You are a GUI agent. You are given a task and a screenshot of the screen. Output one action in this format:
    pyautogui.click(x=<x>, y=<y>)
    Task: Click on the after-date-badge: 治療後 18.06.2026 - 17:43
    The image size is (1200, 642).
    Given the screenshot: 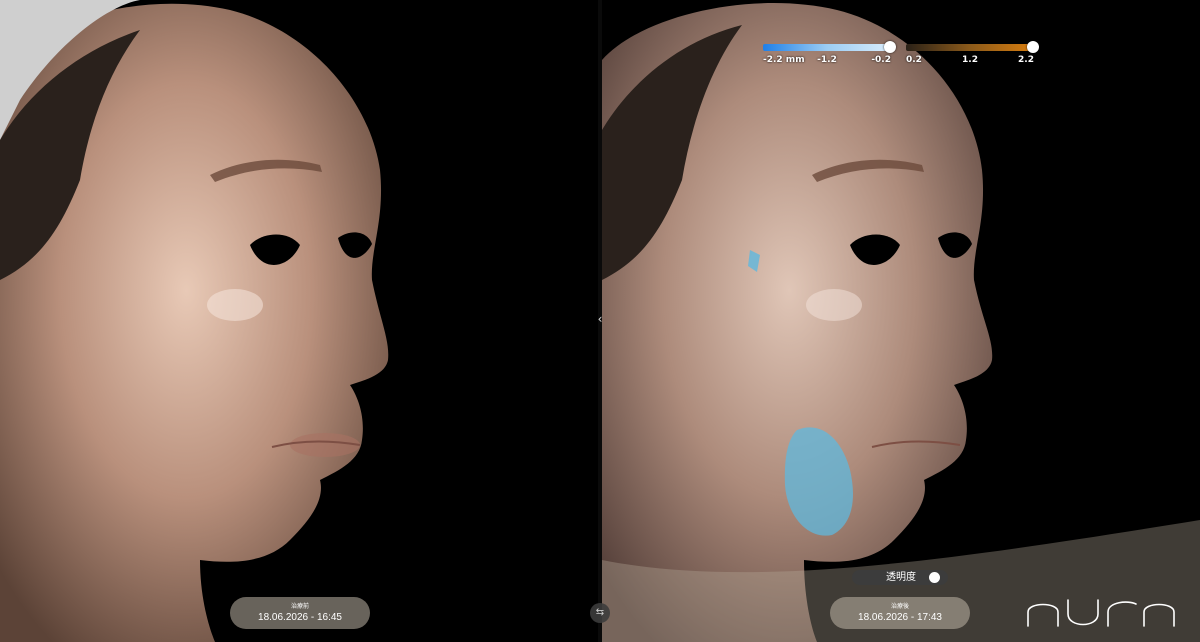 What is the action you would take?
    pyautogui.click(x=900, y=613)
    